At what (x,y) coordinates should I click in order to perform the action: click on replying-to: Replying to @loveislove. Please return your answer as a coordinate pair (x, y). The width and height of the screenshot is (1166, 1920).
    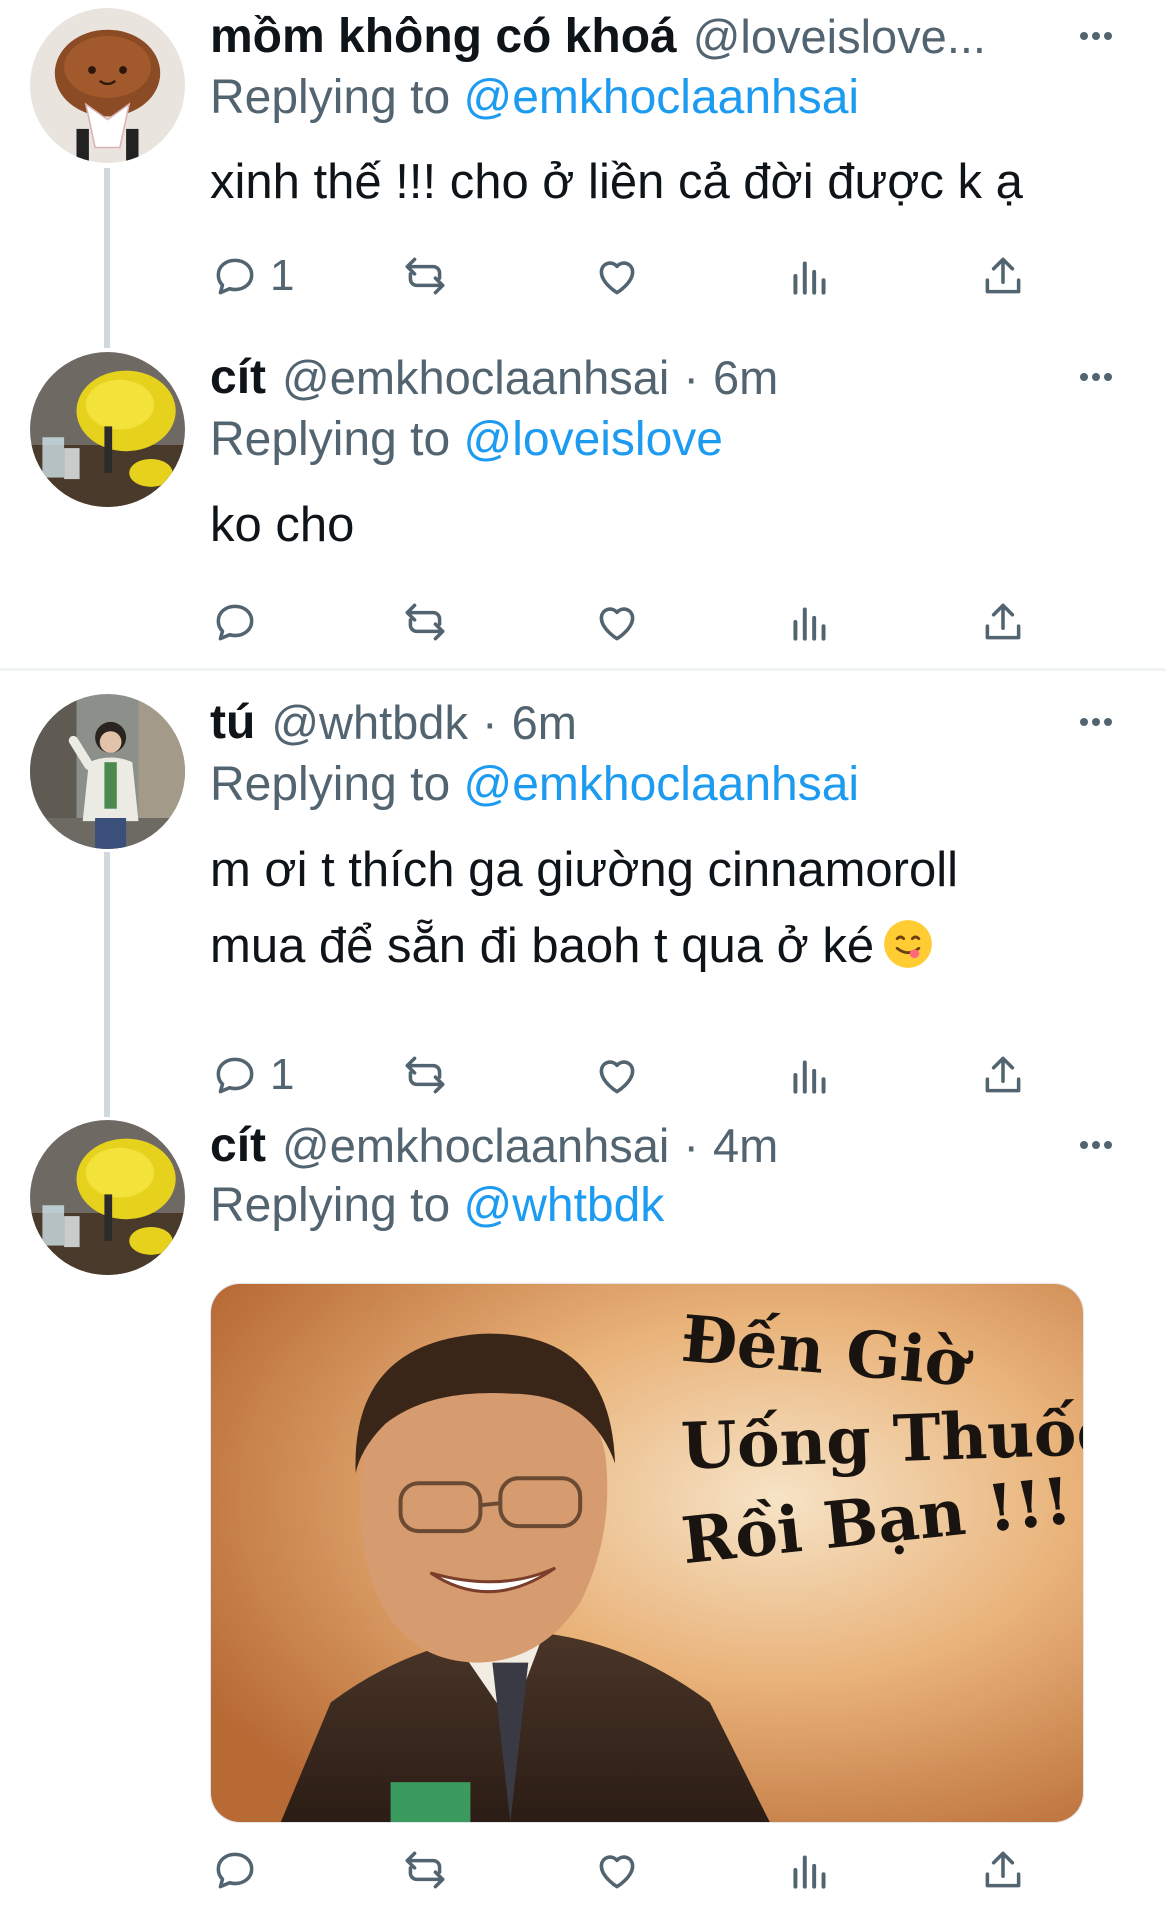
    Looking at the image, I should click on (466, 443).